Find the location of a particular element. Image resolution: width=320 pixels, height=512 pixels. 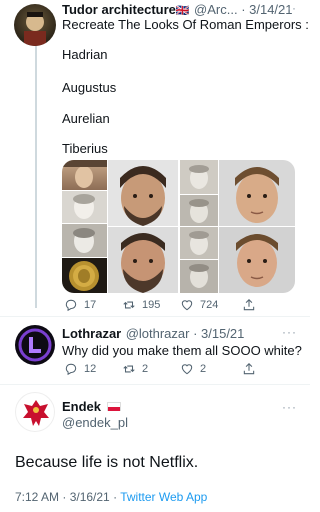

author-name: Endek is located at coordinates (81, 406).